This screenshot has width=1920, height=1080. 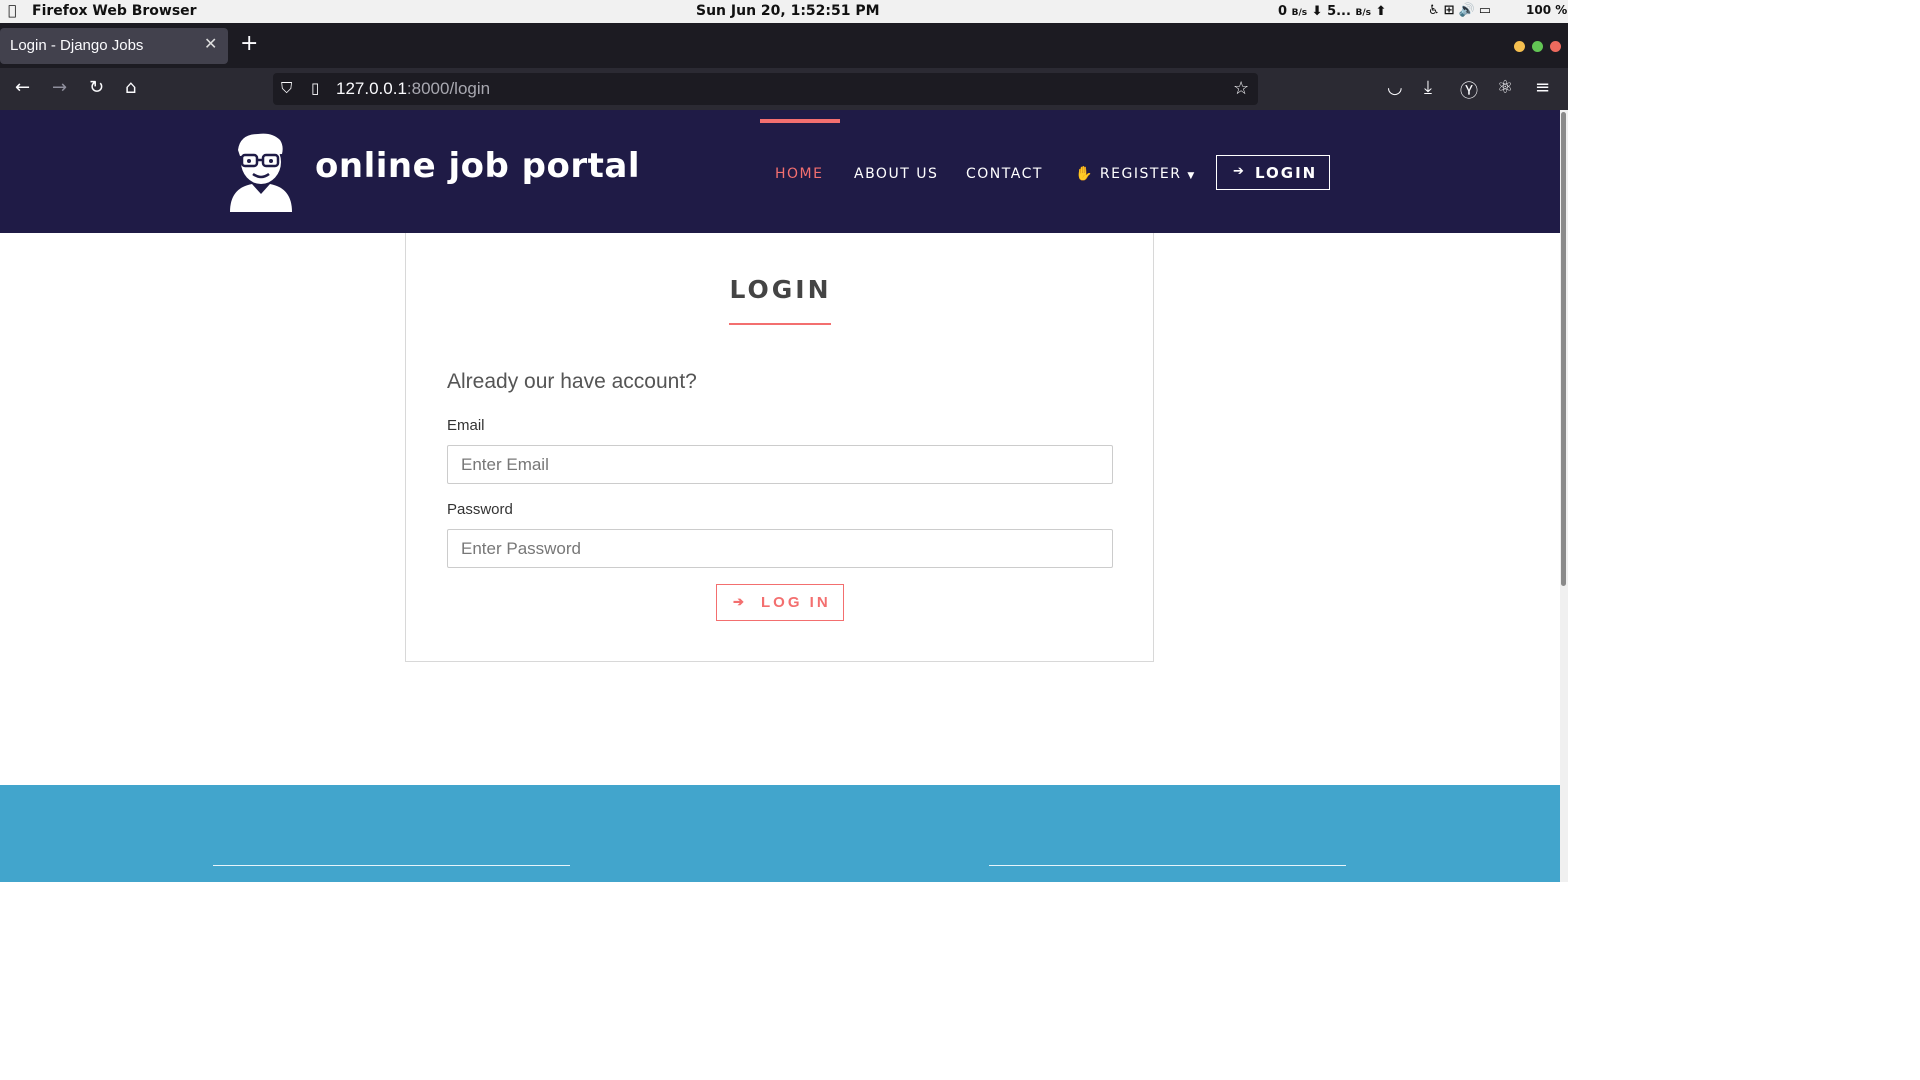 What do you see at coordinates (765, 89) in the screenshot?
I see `address-bar: ⛉ ▯ 127.0.0.1:8000/login ☆` at bounding box center [765, 89].